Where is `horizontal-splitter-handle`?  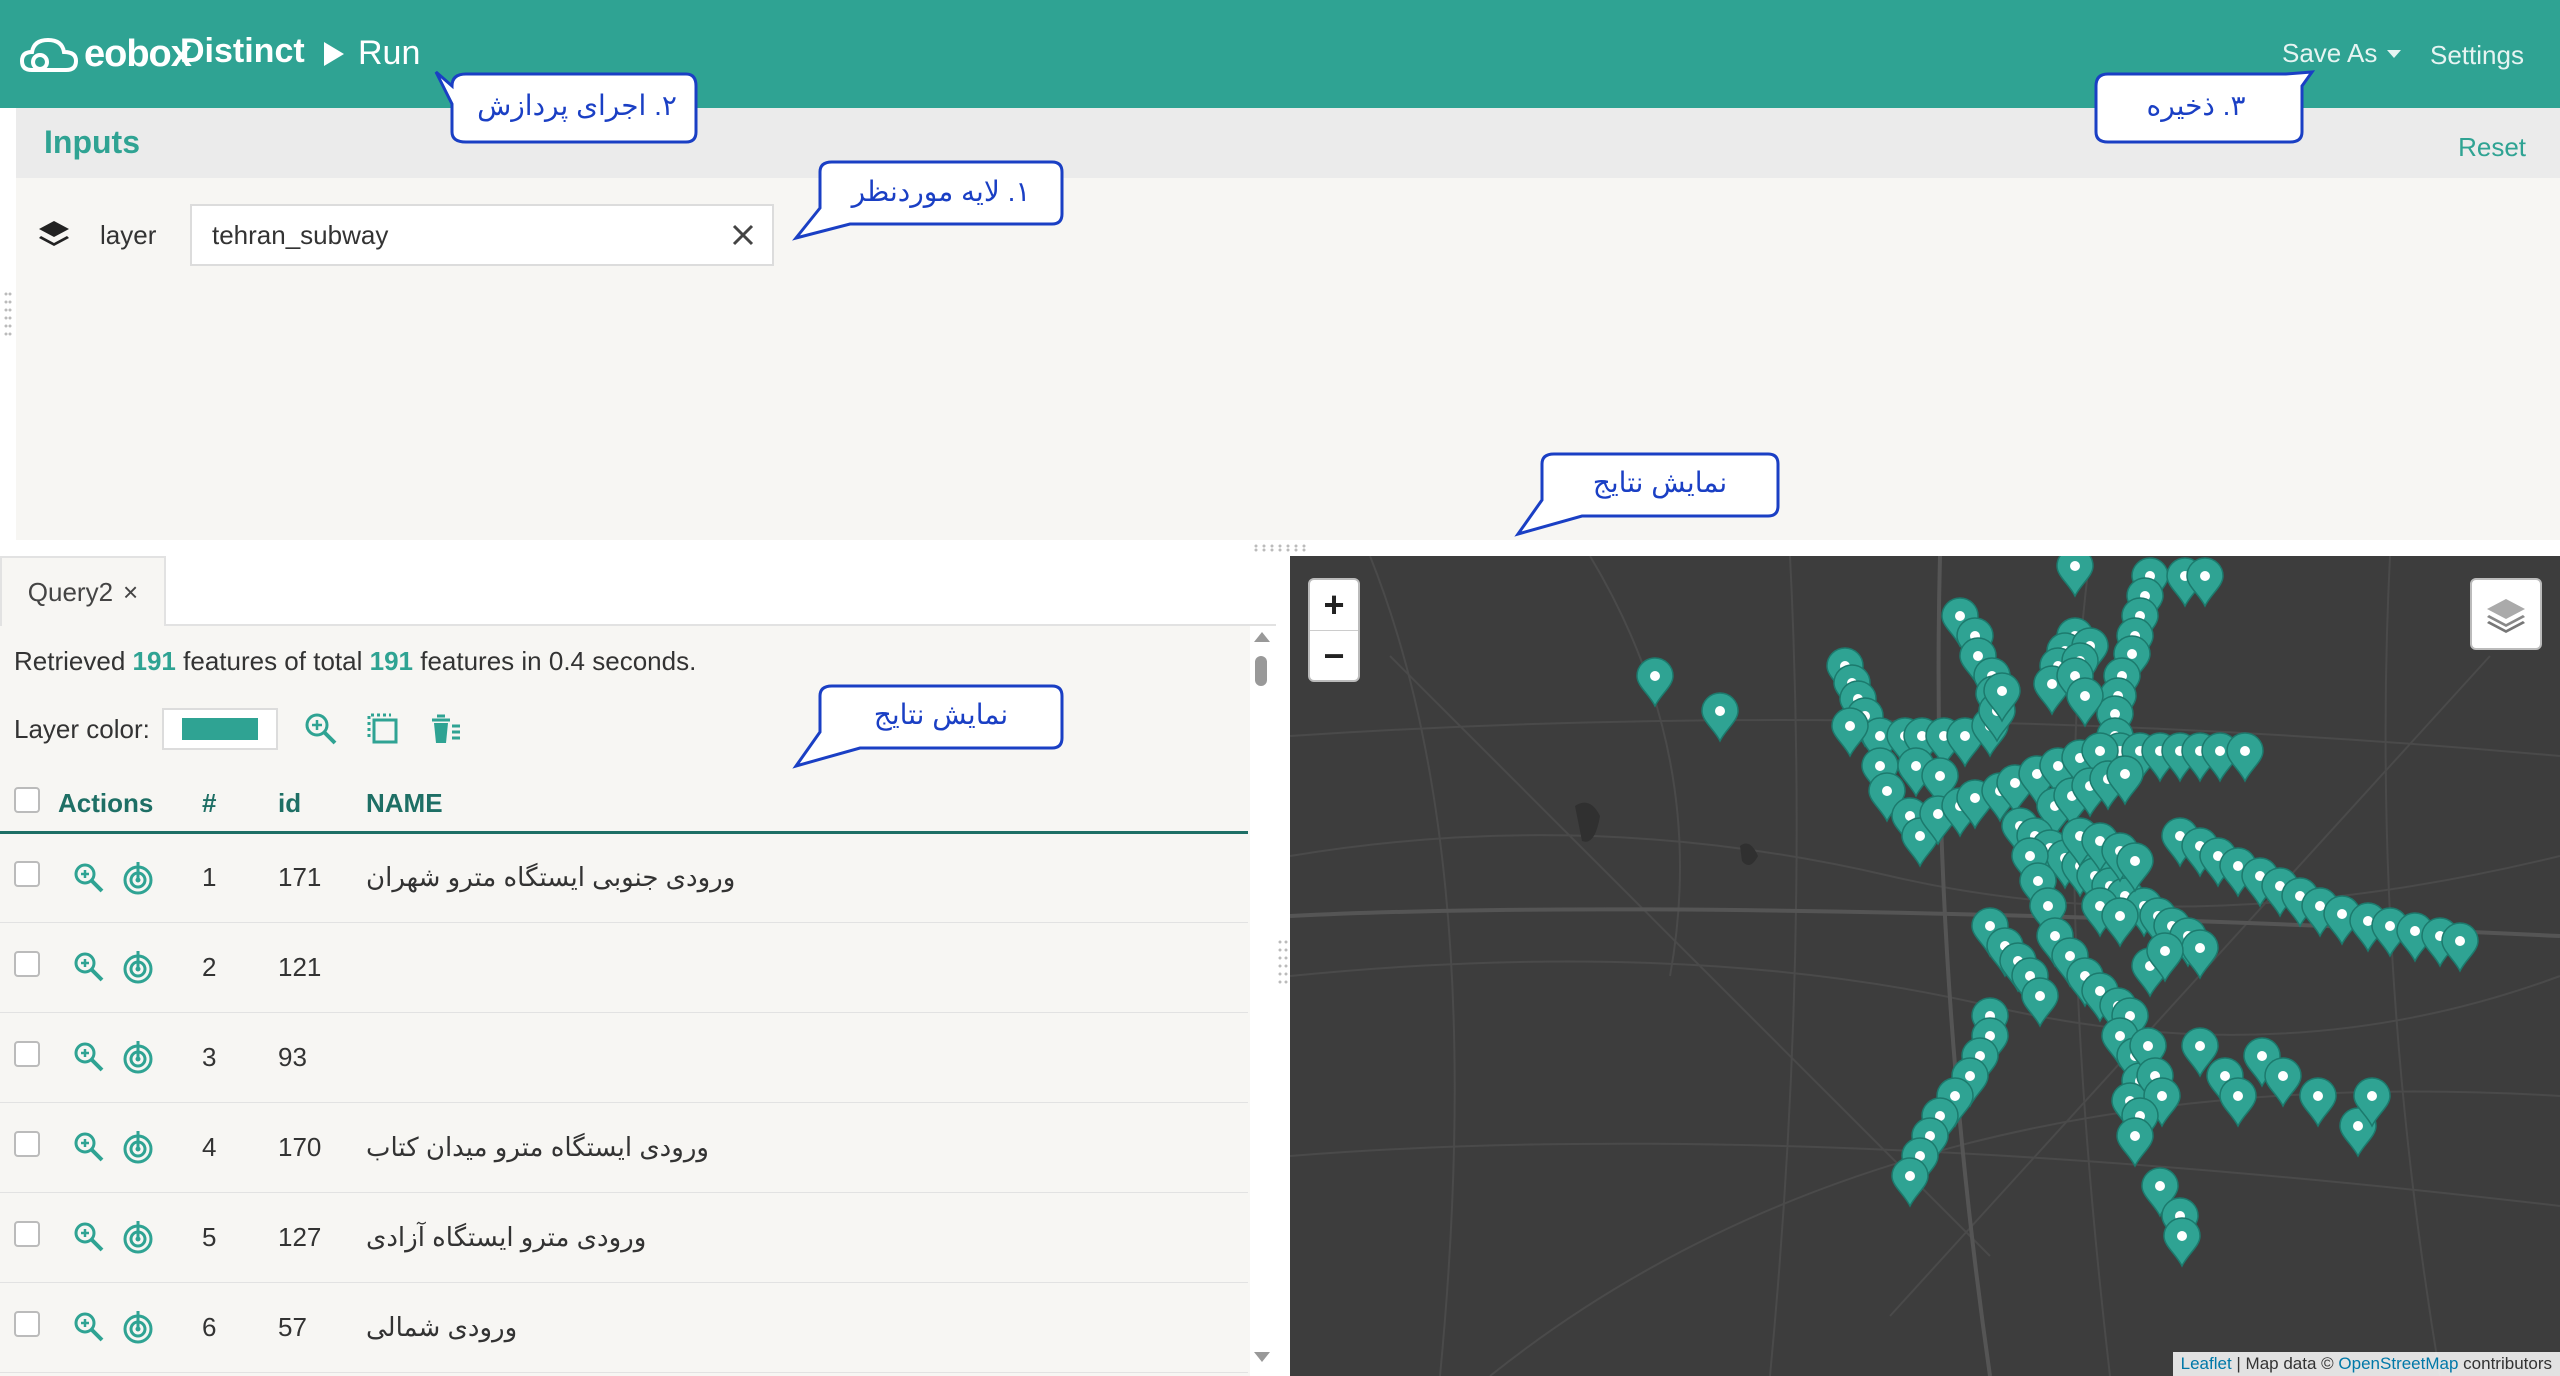 horizontal-splitter-handle is located at coordinates (1280, 548).